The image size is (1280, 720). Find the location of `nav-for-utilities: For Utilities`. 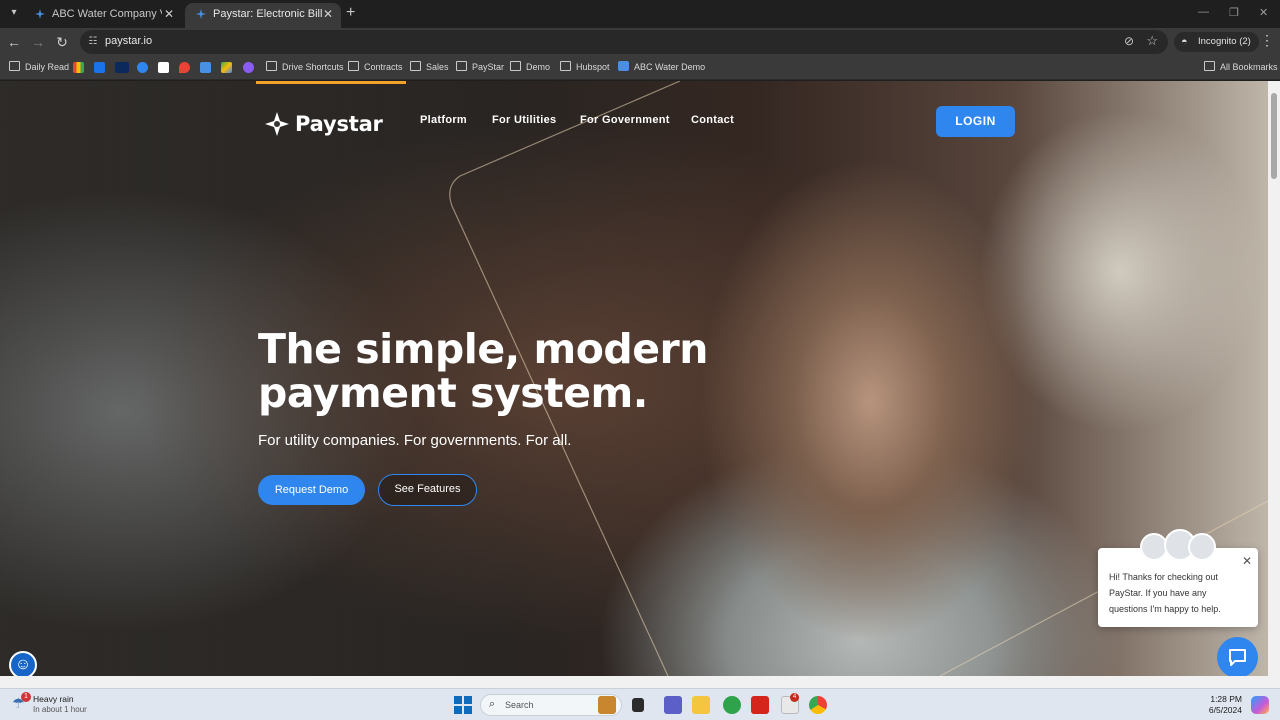

nav-for-utilities: For Utilities is located at coordinates (524, 120).